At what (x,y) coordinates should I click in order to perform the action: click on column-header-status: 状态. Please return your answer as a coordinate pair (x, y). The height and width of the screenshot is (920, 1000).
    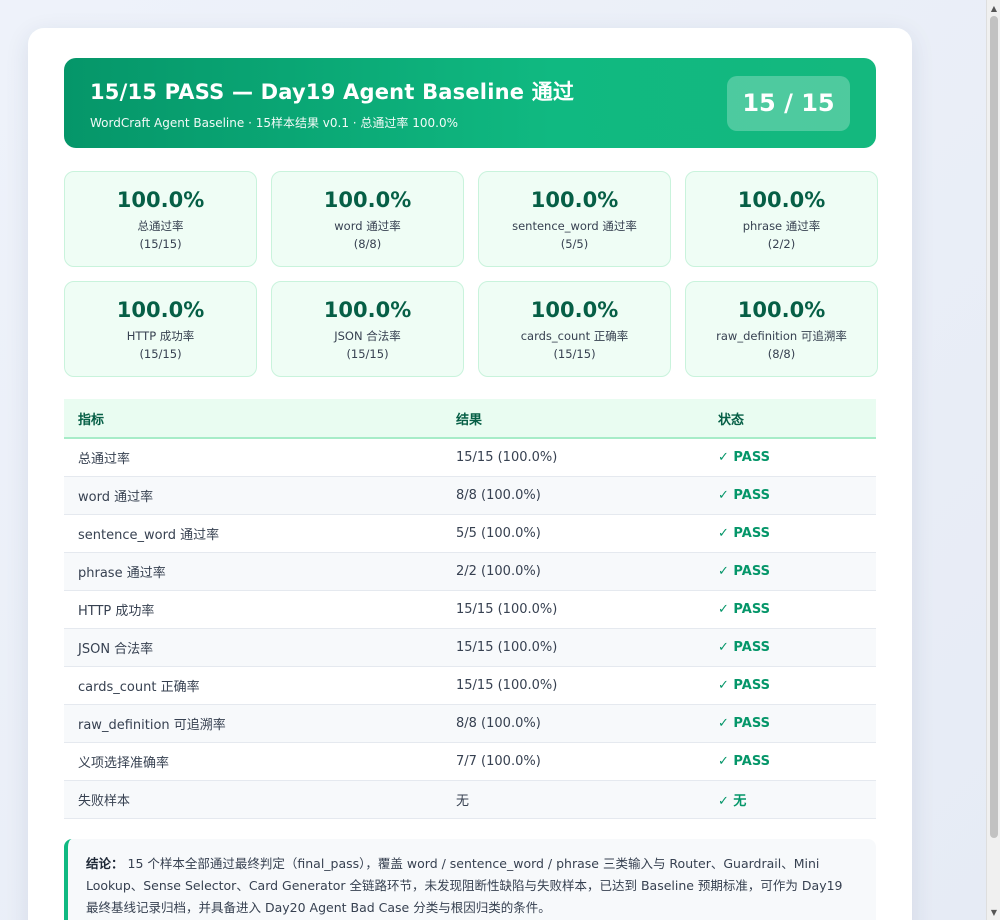
    Looking at the image, I should click on (790, 419).